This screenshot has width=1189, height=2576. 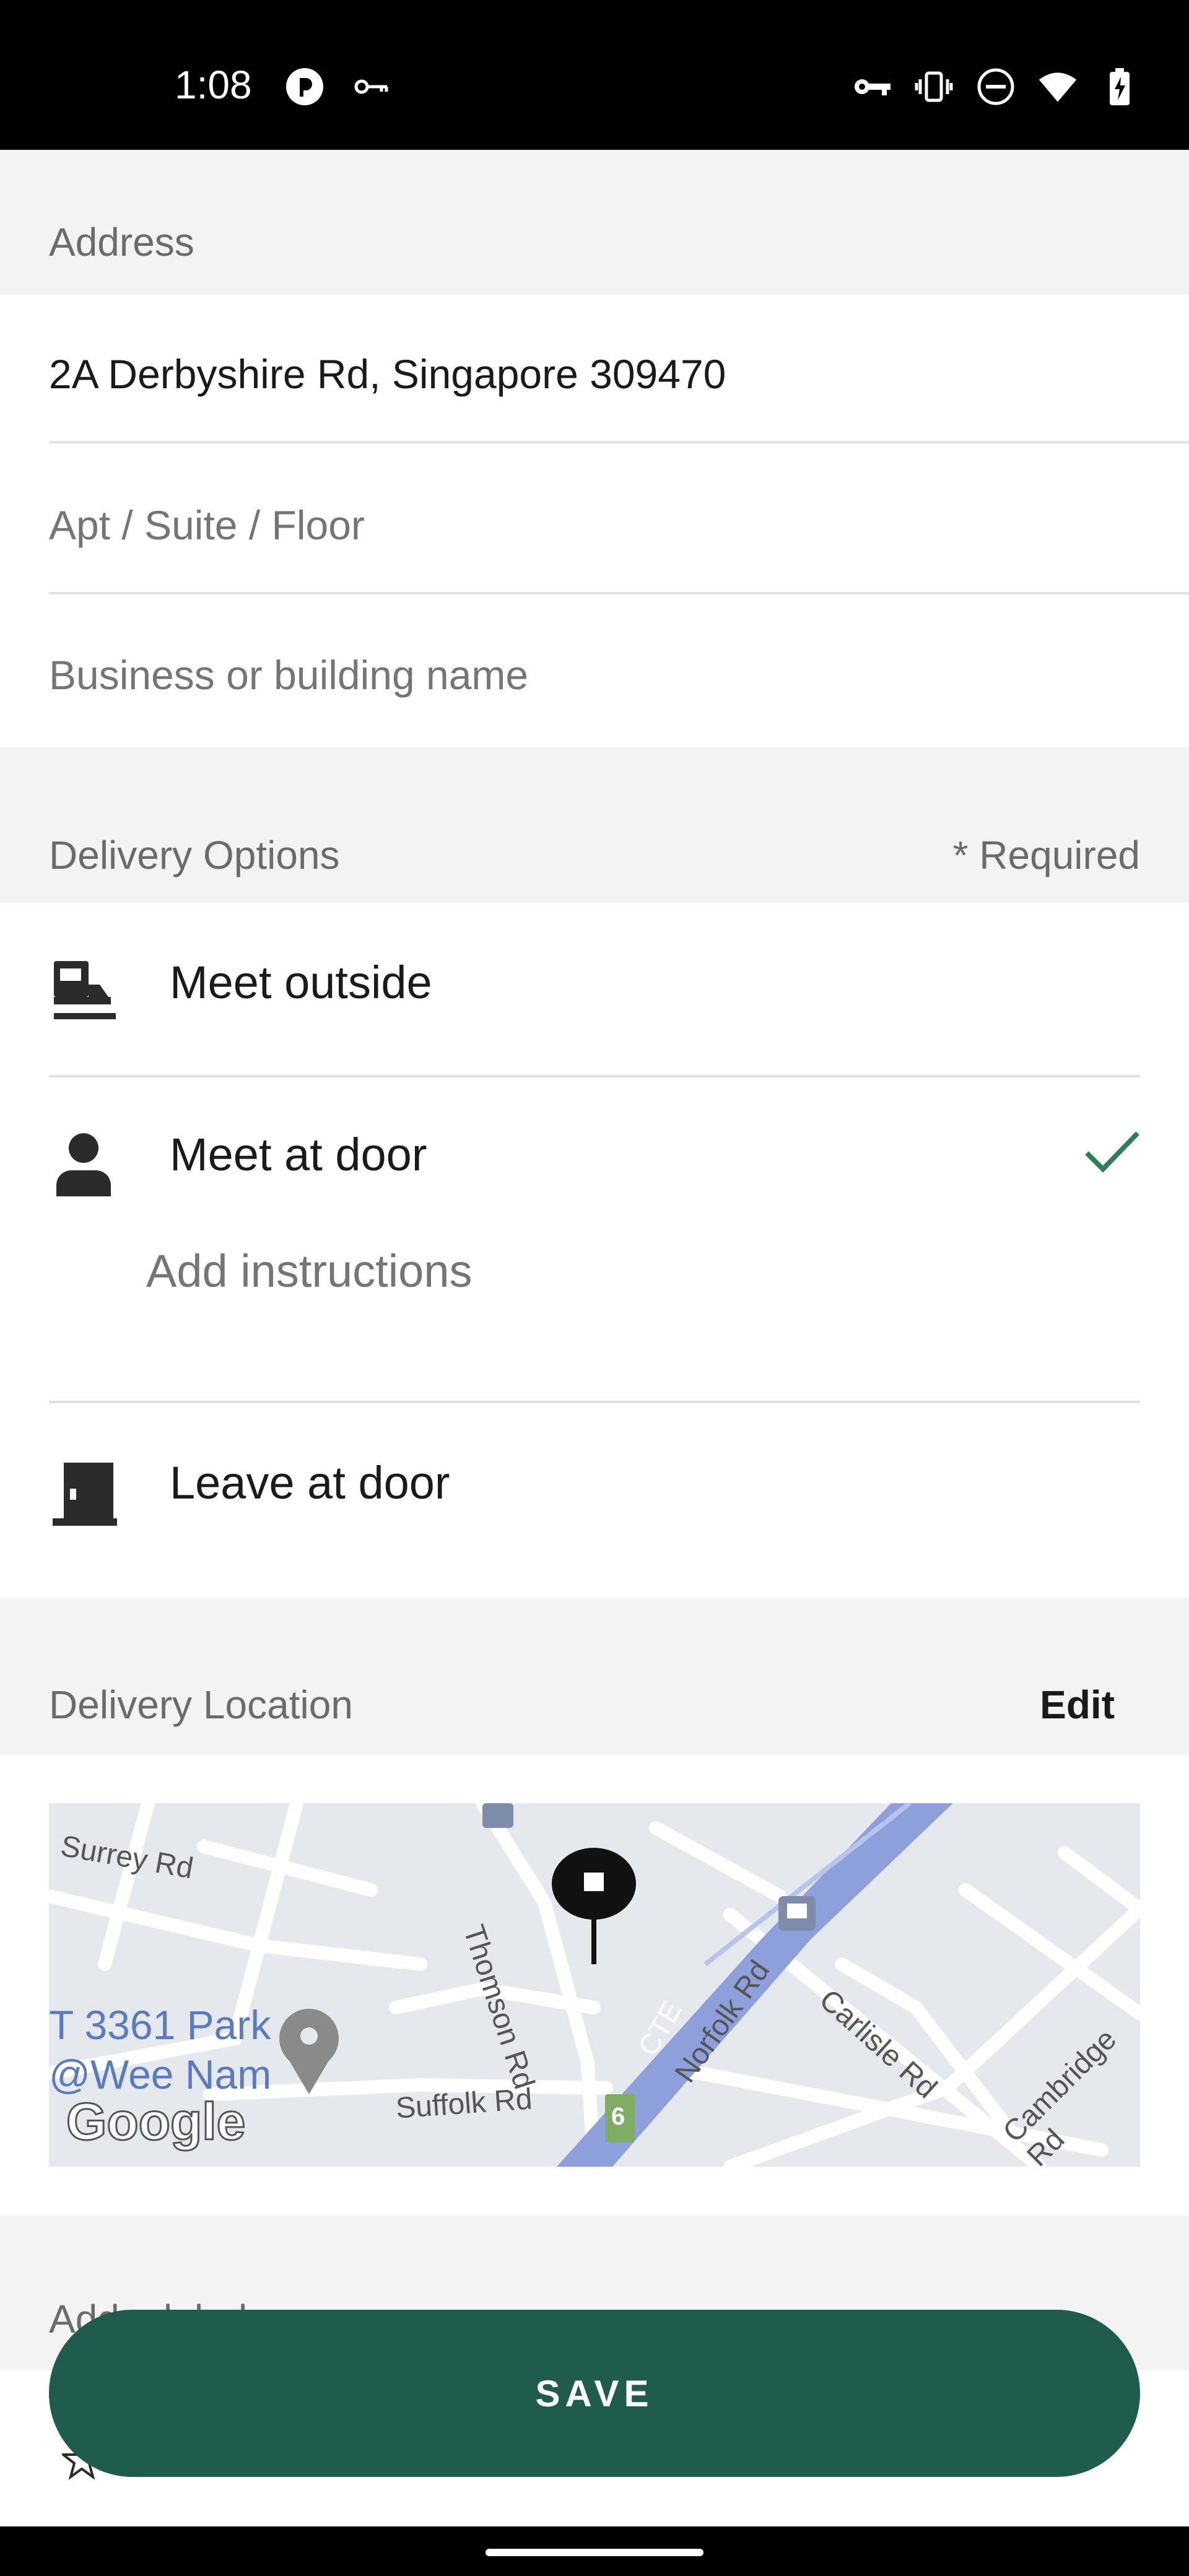 What do you see at coordinates (1046, 855) in the screenshot?
I see `required-label: * Required` at bounding box center [1046, 855].